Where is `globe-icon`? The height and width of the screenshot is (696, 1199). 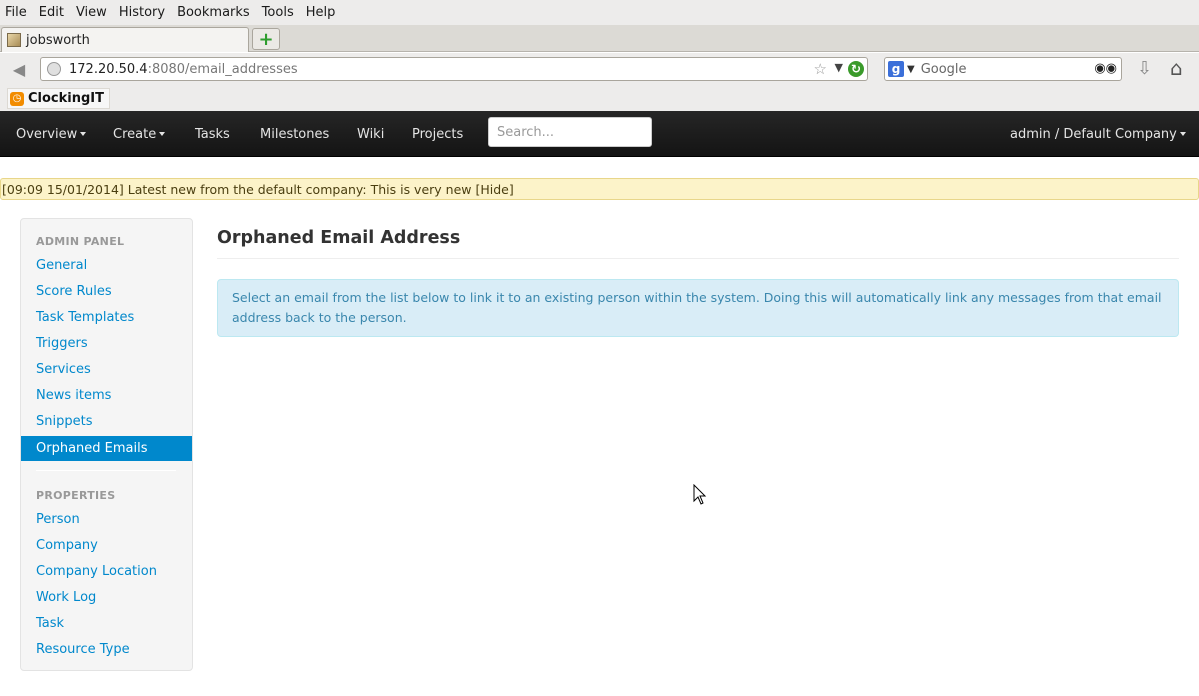 globe-icon is located at coordinates (54, 69).